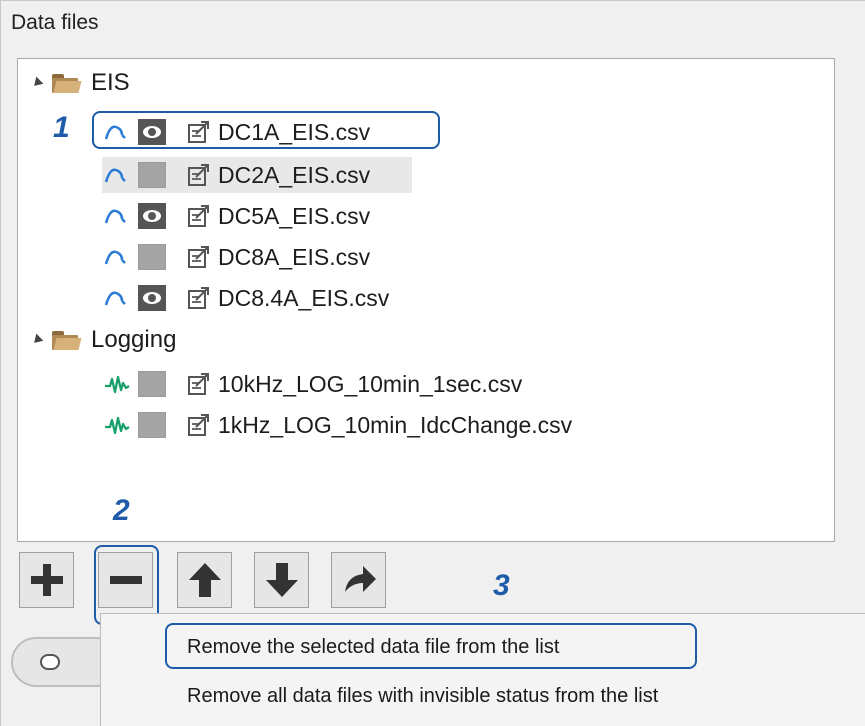 This screenshot has width=865, height=726. Describe the element at coordinates (395, 424) in the screenshot. I see `file-name: 1kHz_LOG_10min_IdcChange.csv` at that location.